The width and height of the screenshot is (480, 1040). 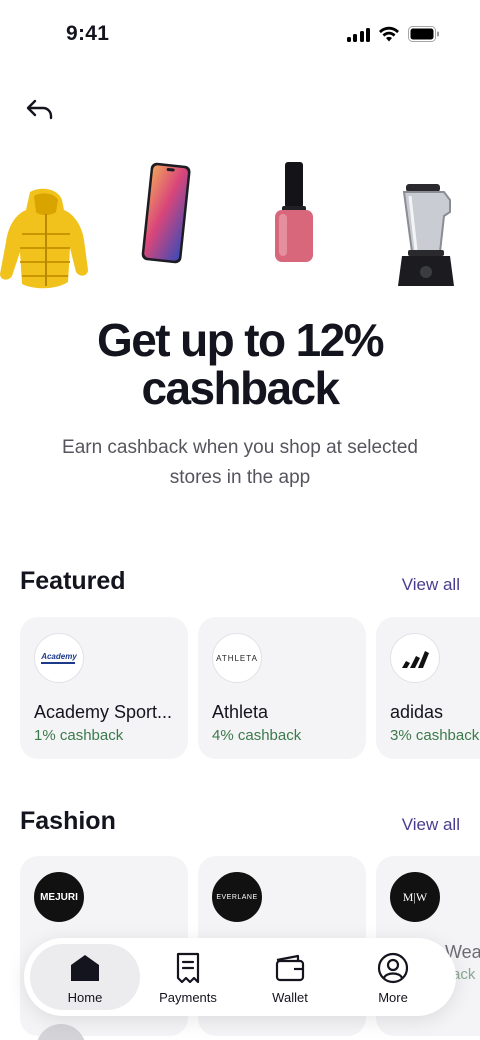 I want to click on fashion-section-title: Fashion, so click(x=68, y=821).